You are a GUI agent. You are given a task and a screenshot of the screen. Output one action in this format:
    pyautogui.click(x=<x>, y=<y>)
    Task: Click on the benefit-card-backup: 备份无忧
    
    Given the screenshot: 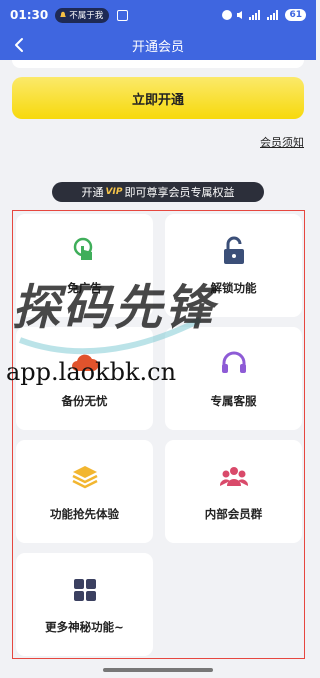 What is the action you would take?
    pyautogui.click(x=84, y=378)
    